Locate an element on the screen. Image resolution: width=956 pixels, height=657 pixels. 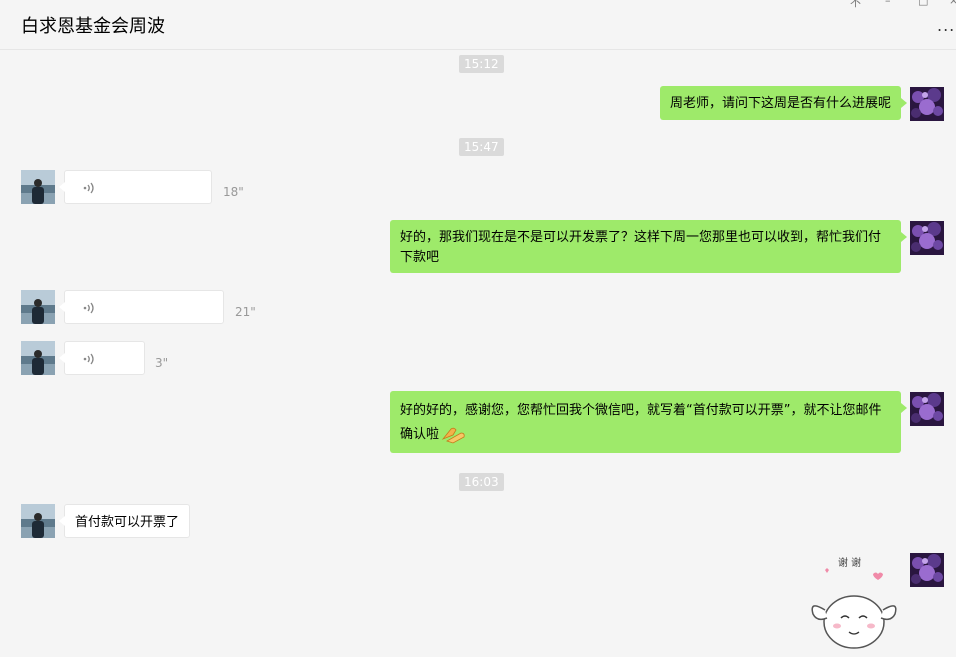
my-message-bubble: 周老师，请问下这周是否有什么进展呢 is located at coordinates (783, 103).